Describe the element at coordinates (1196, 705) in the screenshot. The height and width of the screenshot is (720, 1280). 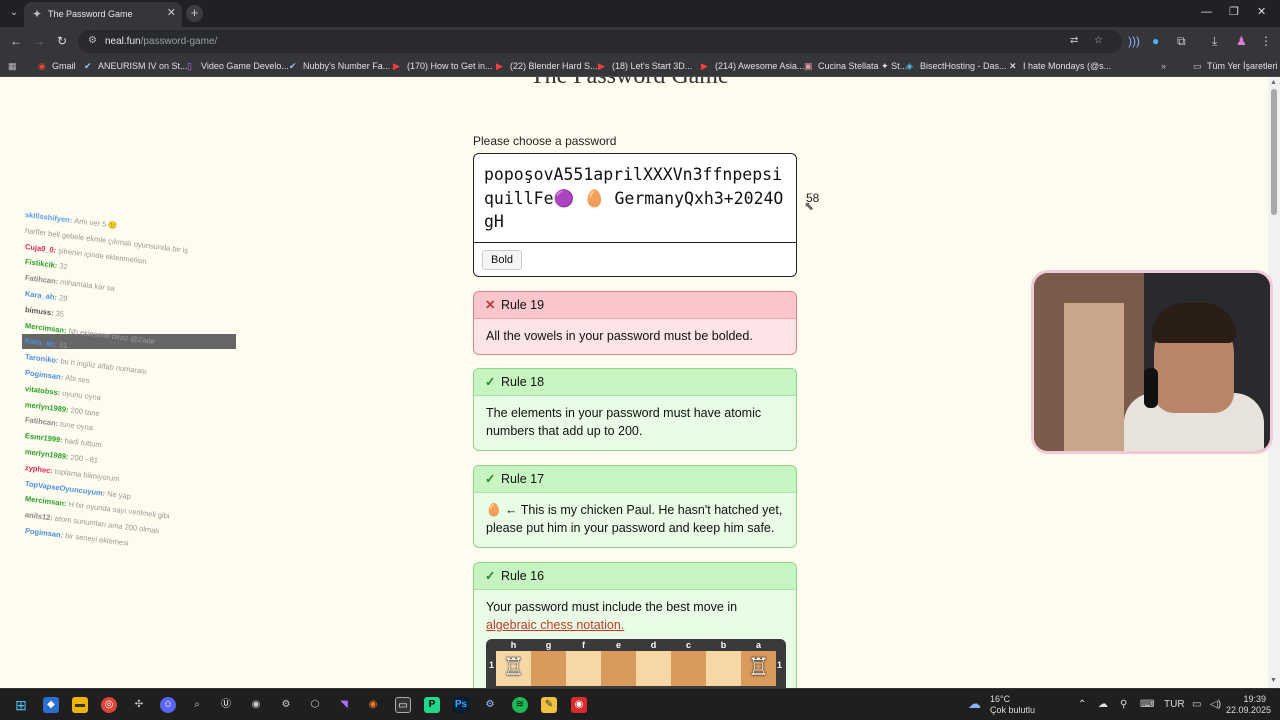
I see `network-icon: ▭` at that location.